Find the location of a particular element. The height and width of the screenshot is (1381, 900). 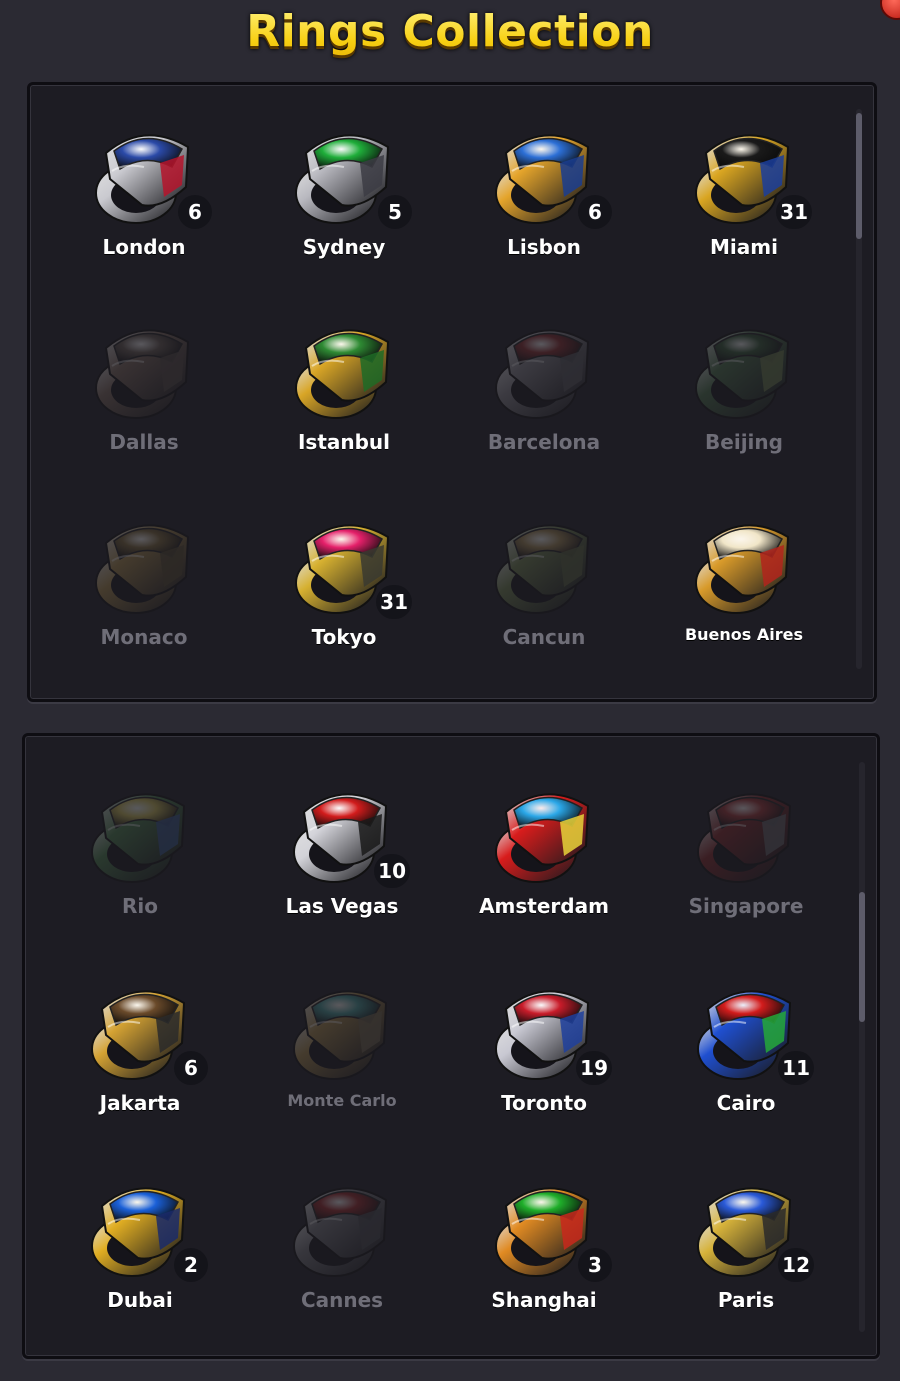

ring-city-label: Buenos Aires is located at coordinates (744, 634).